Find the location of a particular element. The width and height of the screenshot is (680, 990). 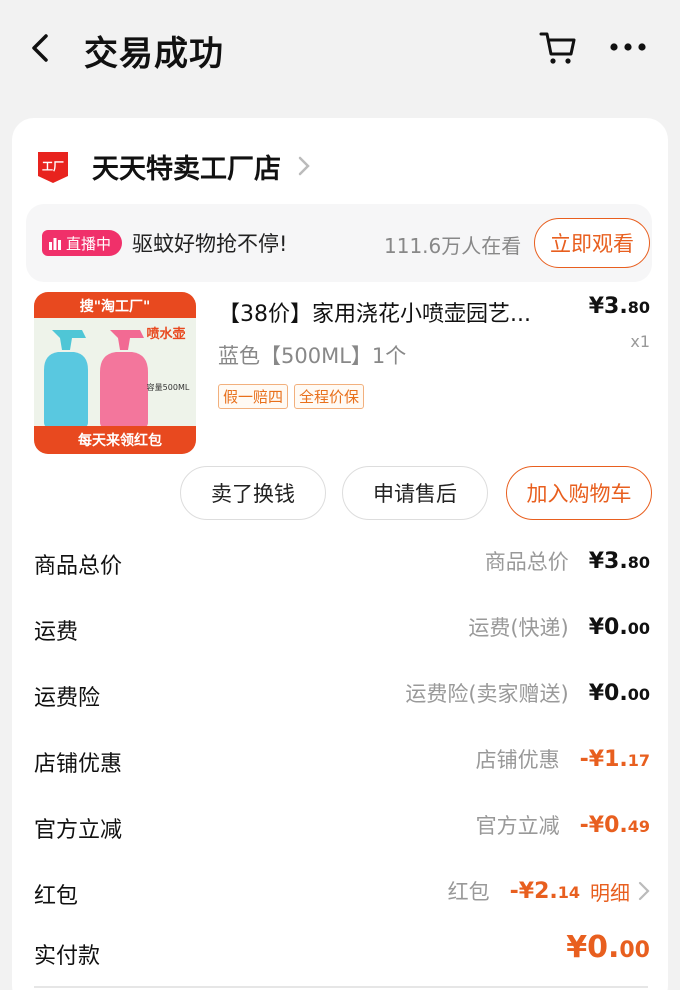

product-price: ¥3.80 is located at coordinates (619, 306).